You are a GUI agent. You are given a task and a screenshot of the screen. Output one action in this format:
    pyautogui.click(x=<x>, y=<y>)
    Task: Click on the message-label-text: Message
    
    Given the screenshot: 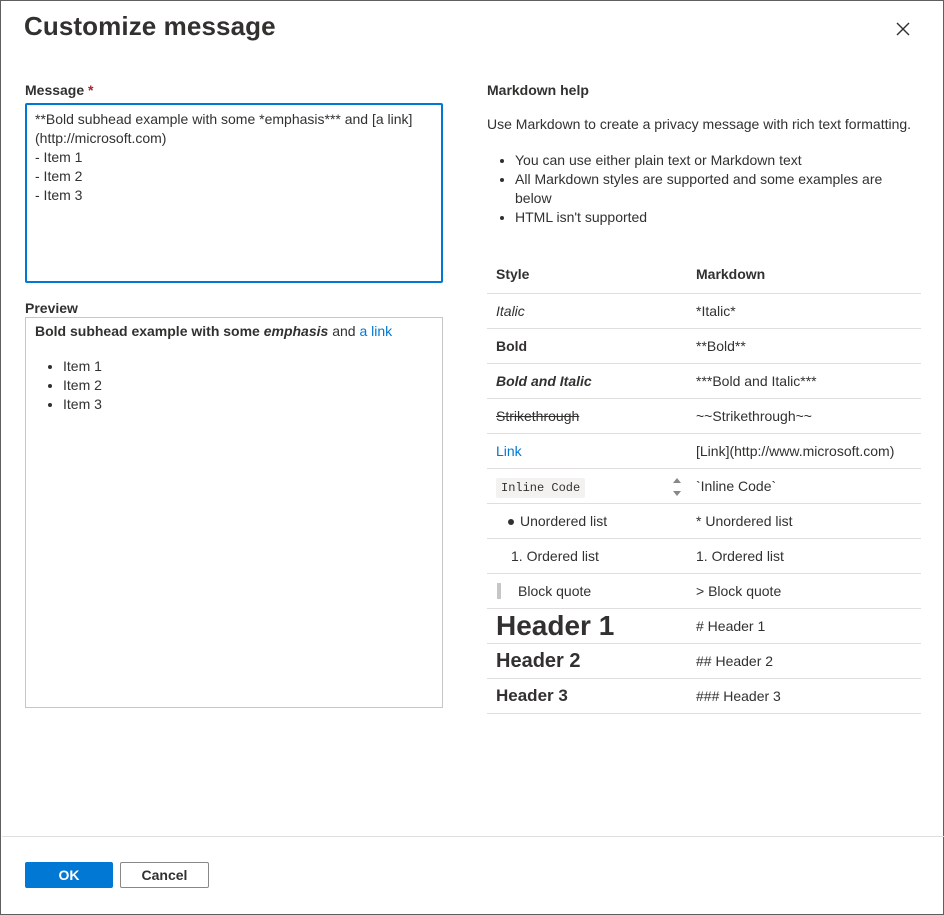 What is the action you would take?
    pyautogui.click(x=55, y=90)
    